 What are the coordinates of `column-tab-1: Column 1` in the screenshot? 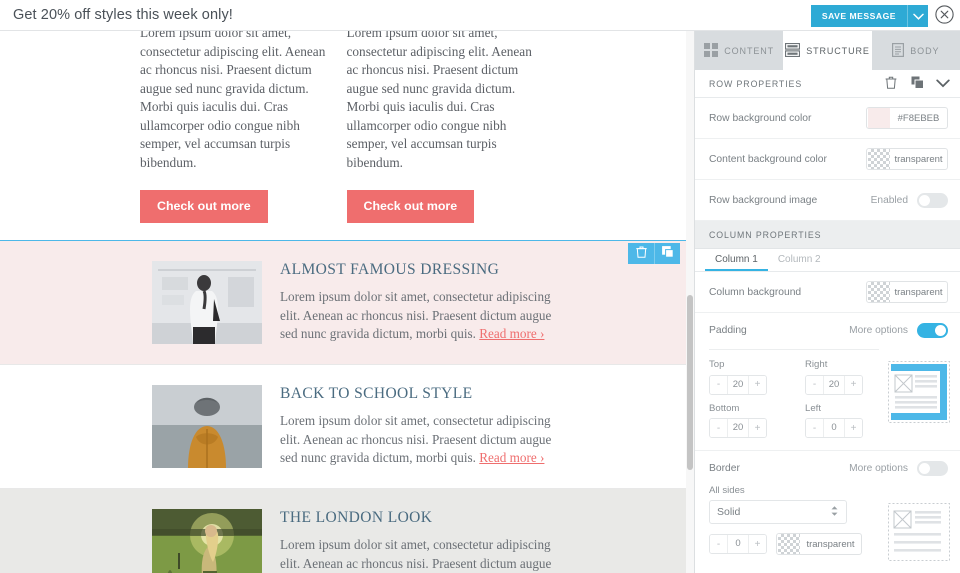 It's located at (736, 260).